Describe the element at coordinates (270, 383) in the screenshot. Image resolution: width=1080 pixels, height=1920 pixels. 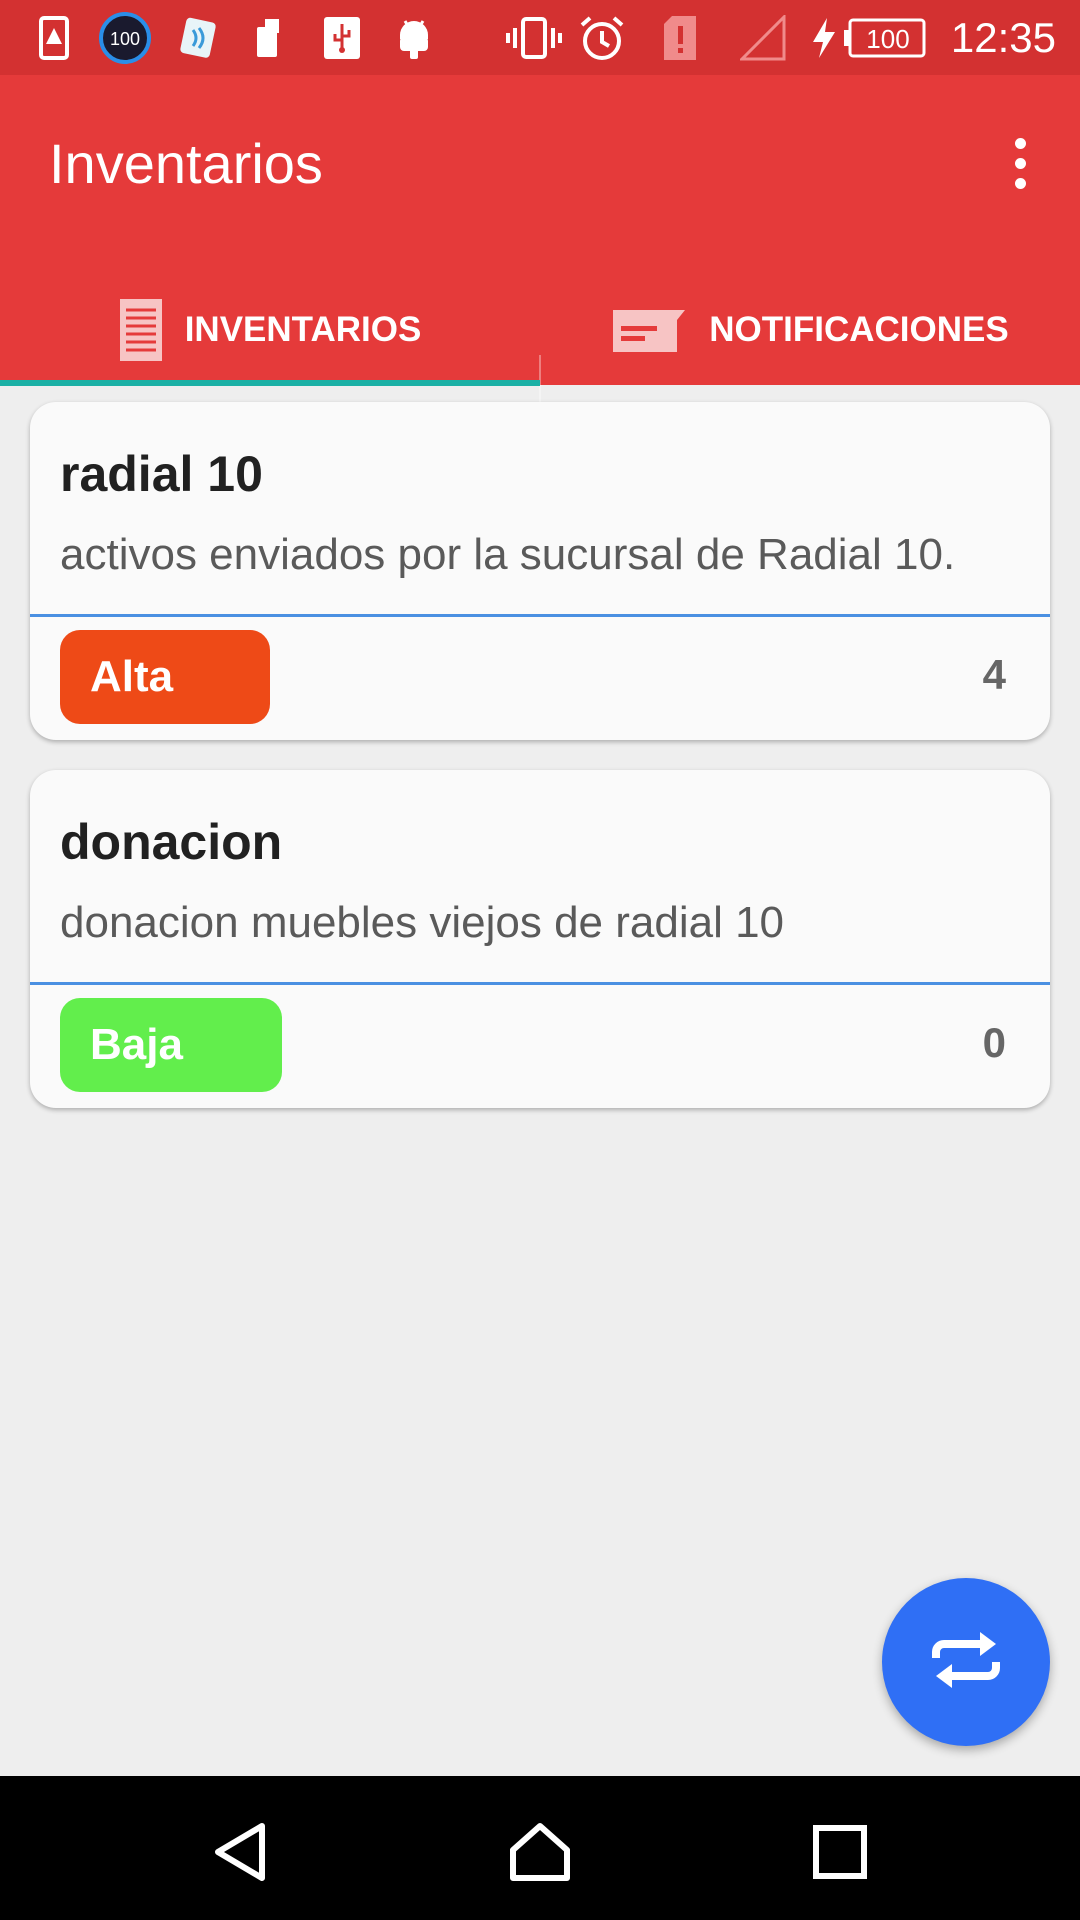
I see `tab-indicator` at that location.